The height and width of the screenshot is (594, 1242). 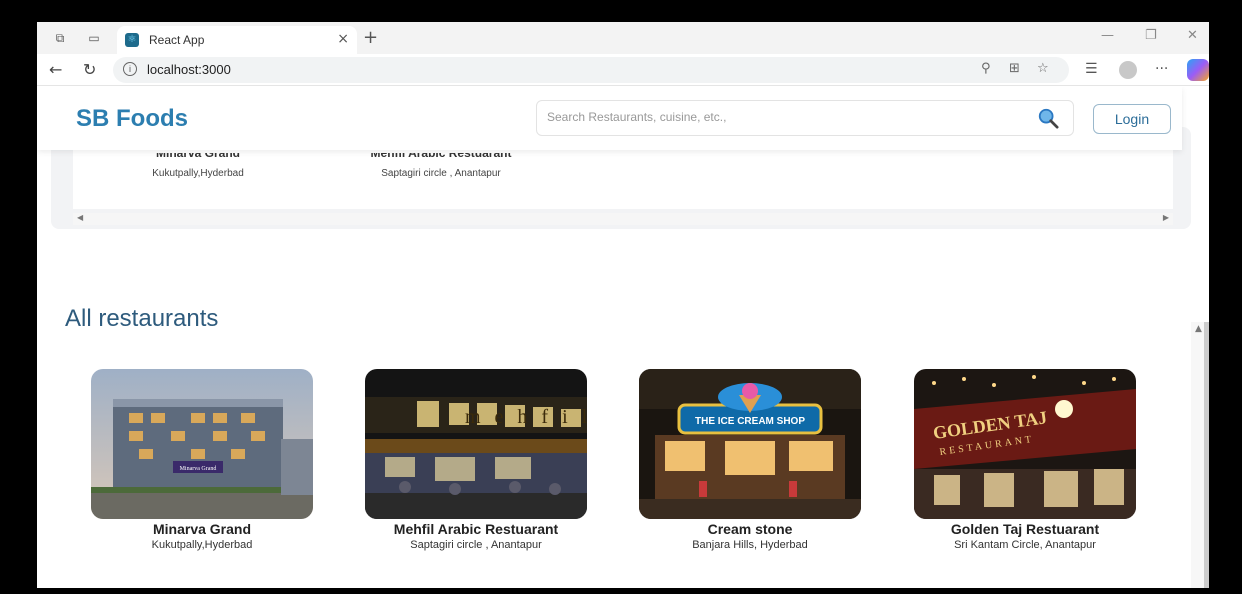 What do you see at coordinates (198, 173) in the screenshot?
I see `popular-item-location: Kukutpally,Hyderbad` at bounding box center [198, 173].